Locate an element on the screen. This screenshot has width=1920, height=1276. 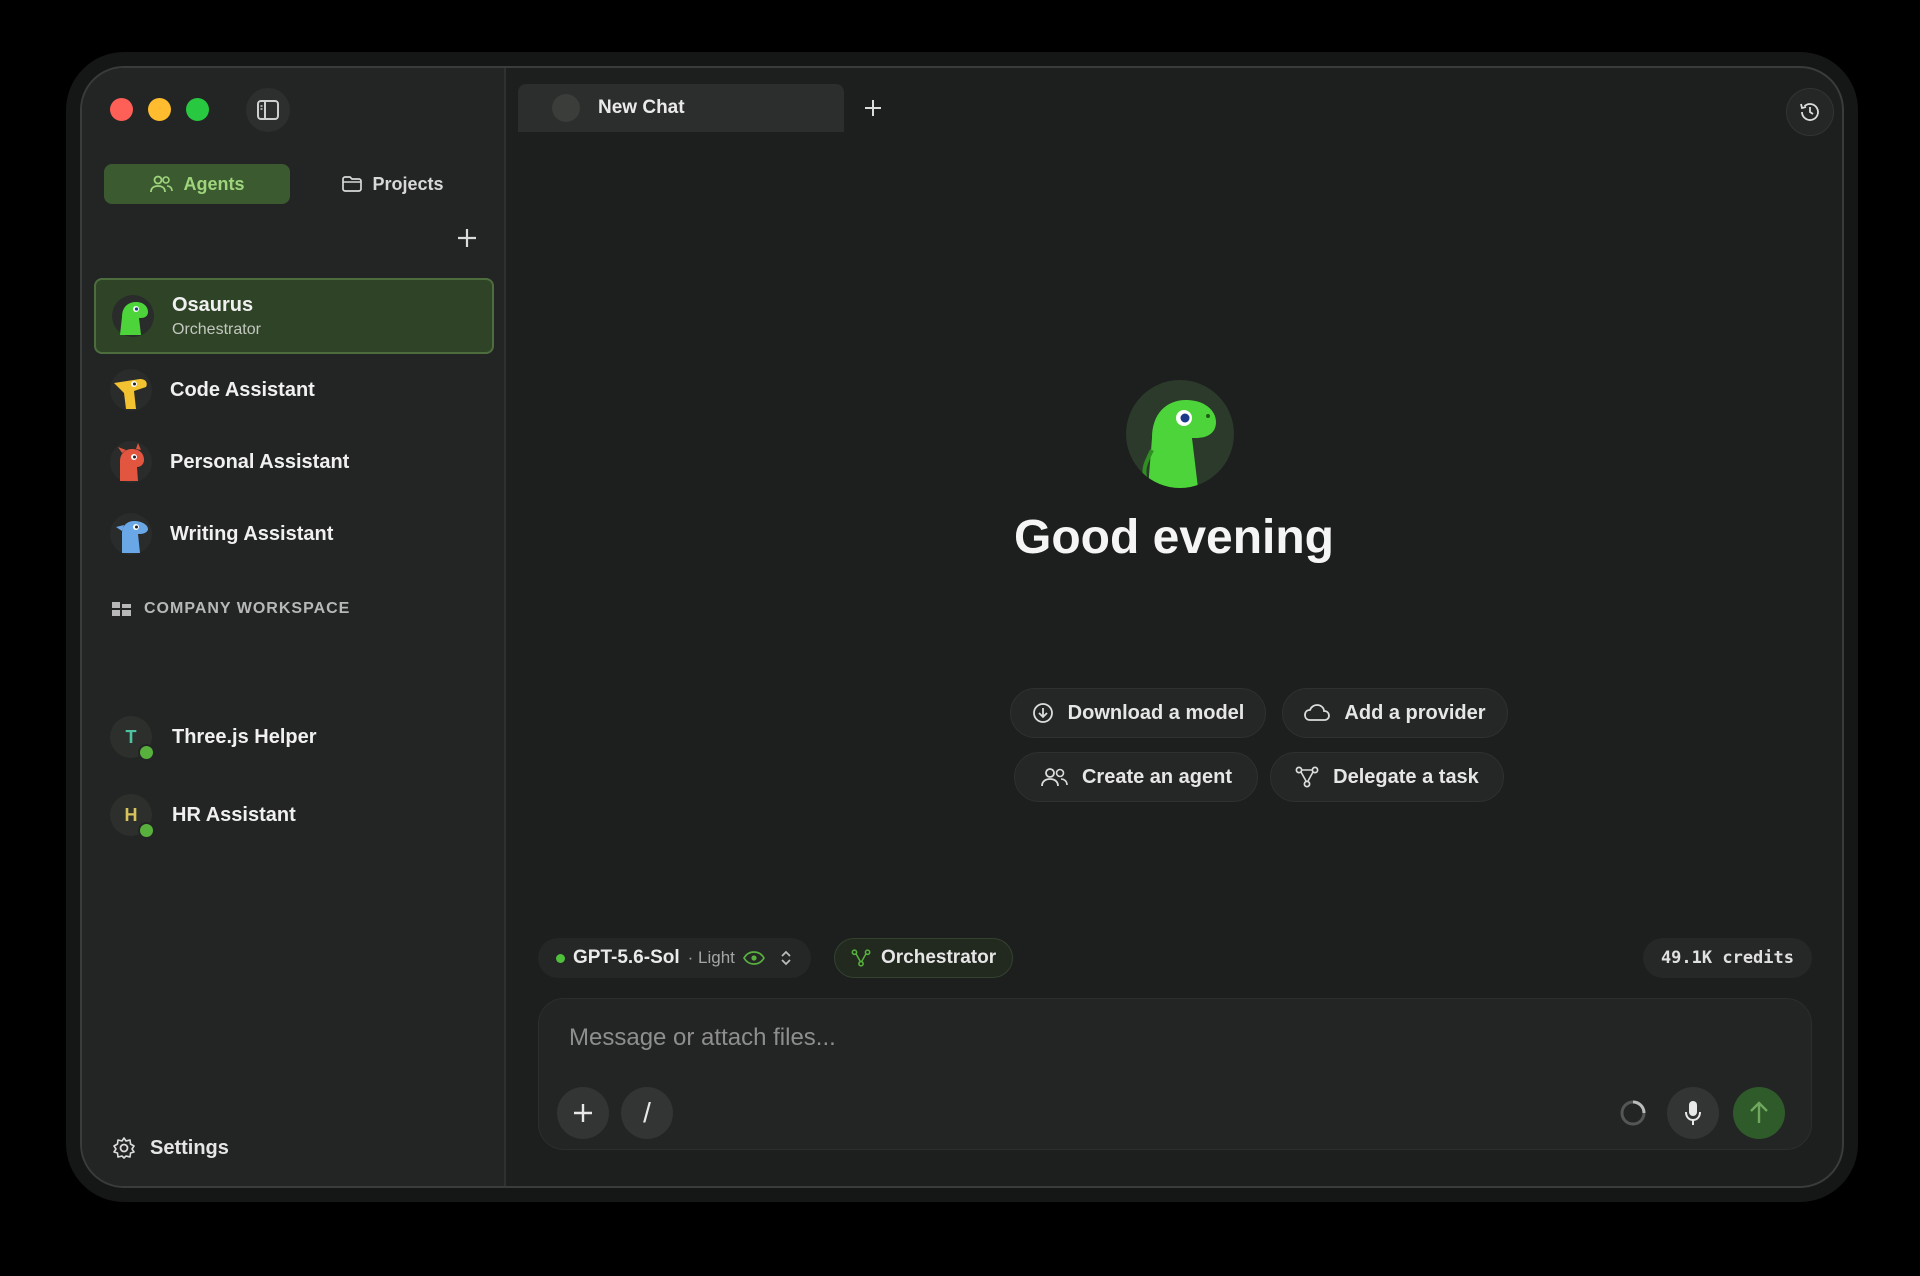
agent-item-writing-assistant: Writing Assistant is located at coordinates (294, 534).